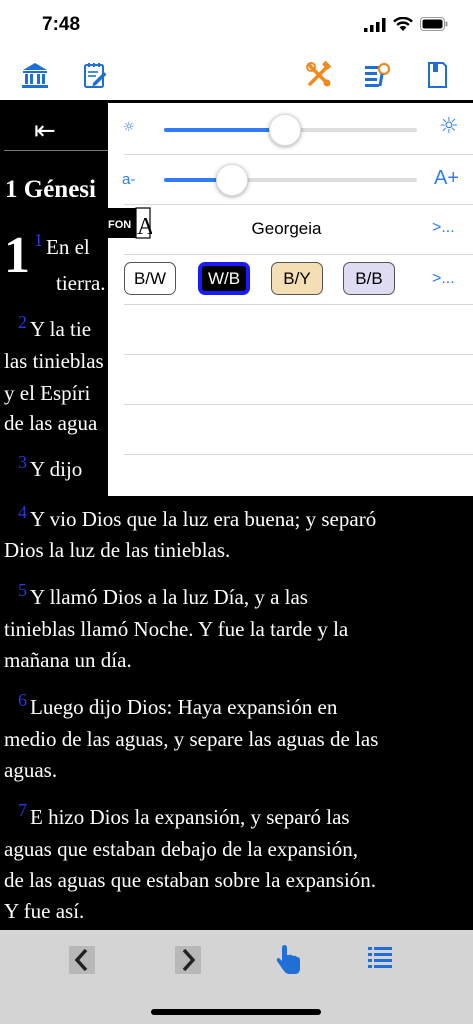 The image size is (473, 1024). Describe the element at coordinates (50, 189) in the screenshot. I see `book-title: 1 Génesi` at that location.